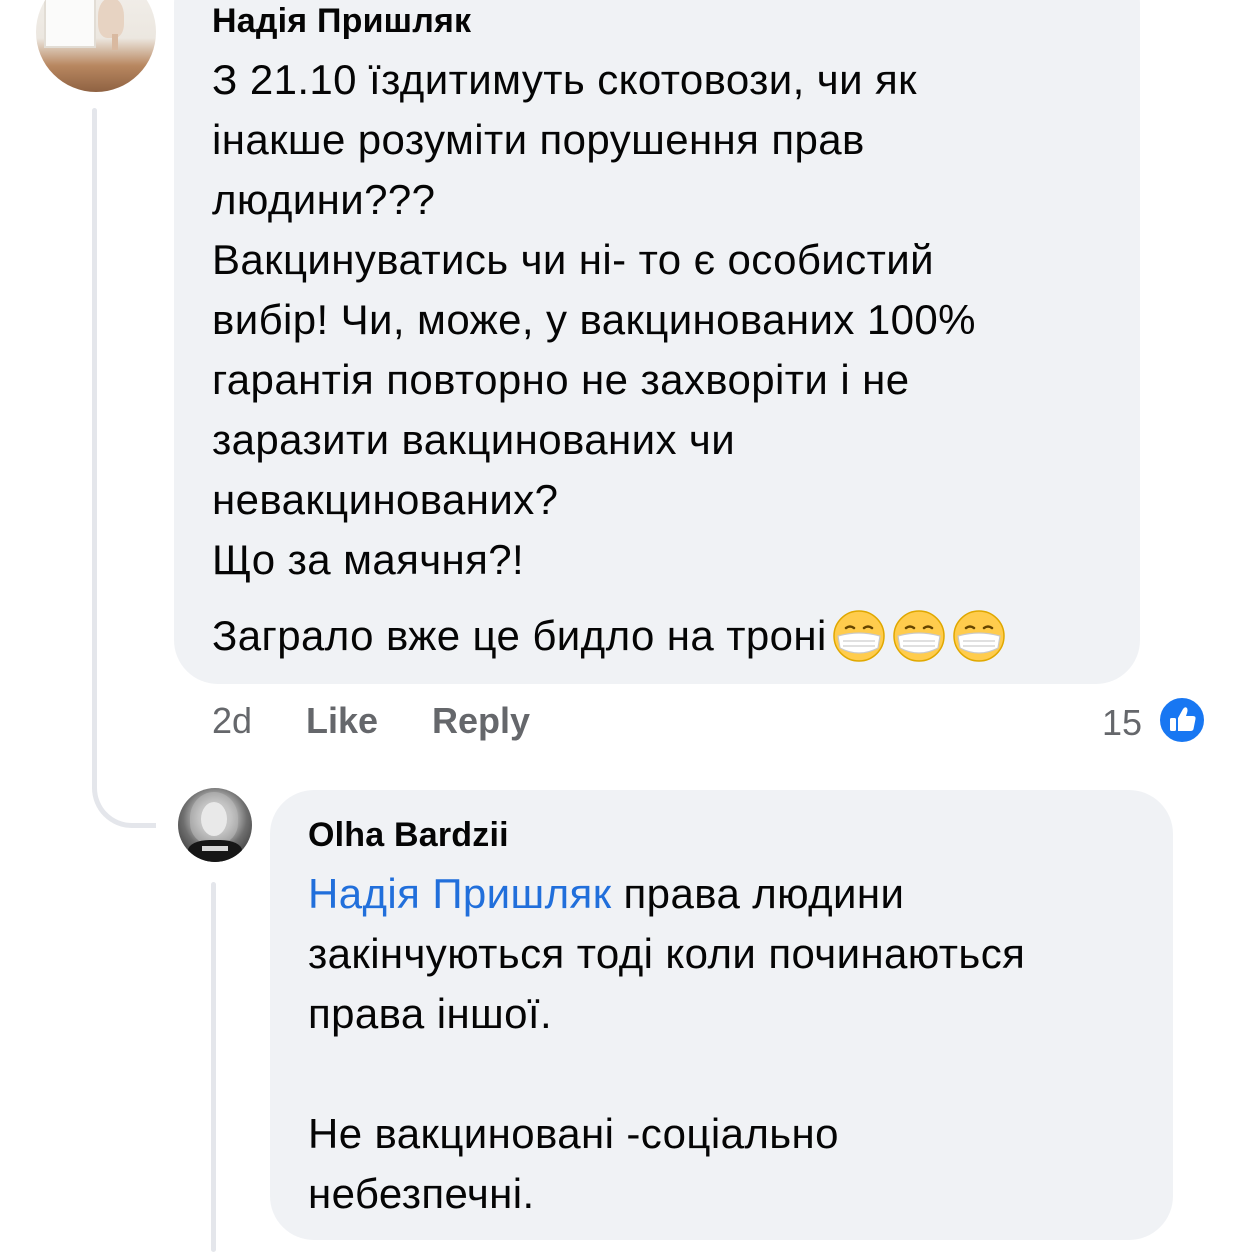  I want to click on comment-text-line: гарантія повторно не захворіти і не, so click(561, 379).